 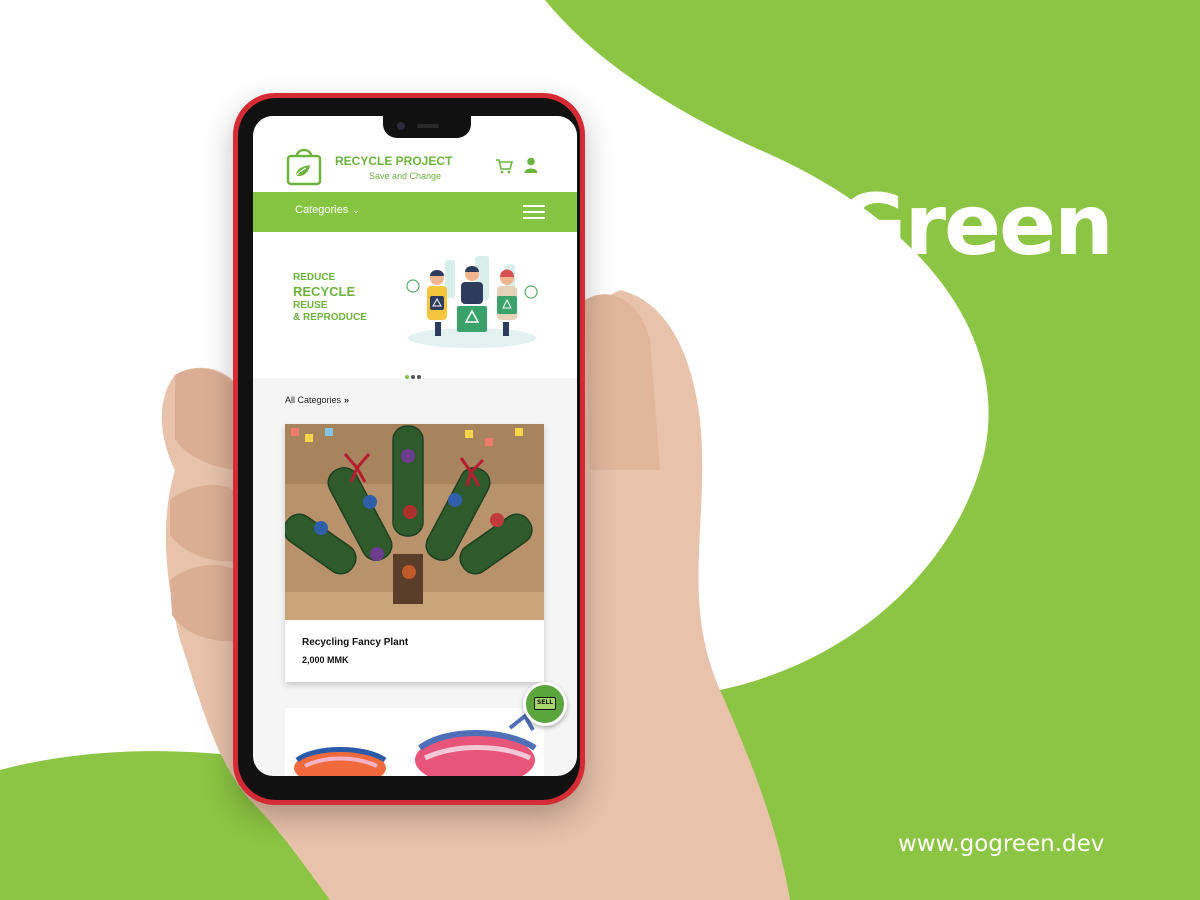 I want to click on product-card, so click(x=414, y=742).